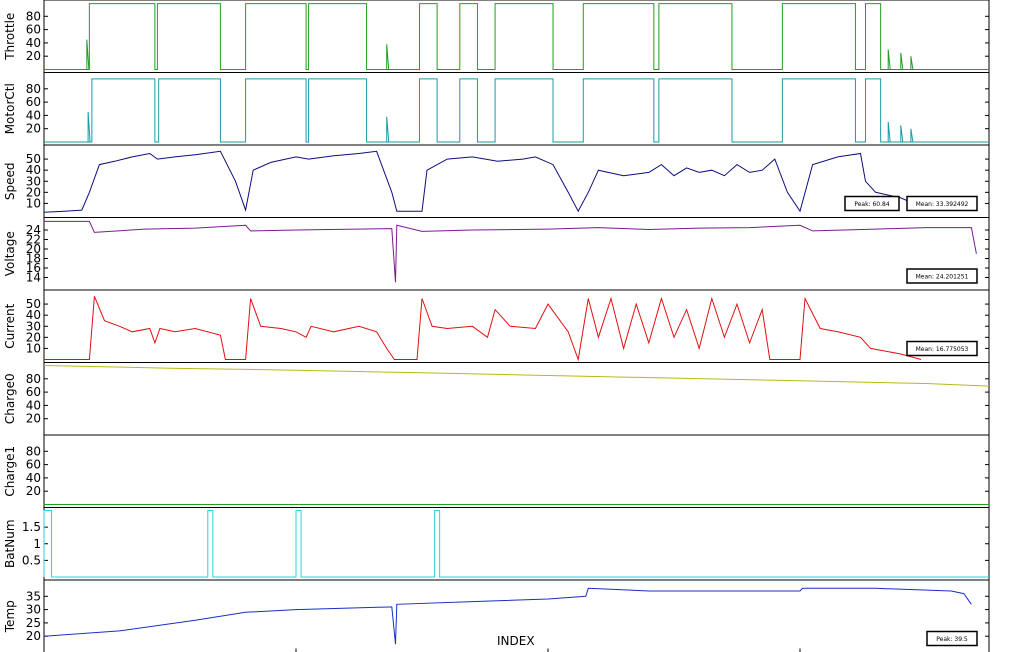 Image resolution: width=1024 pixels, height=652 pixels. What do you see at coordinates (10, 398) in the screenshot?
I see `y-axis-label-charge0: Charge0` at bounding box center [10, 398].